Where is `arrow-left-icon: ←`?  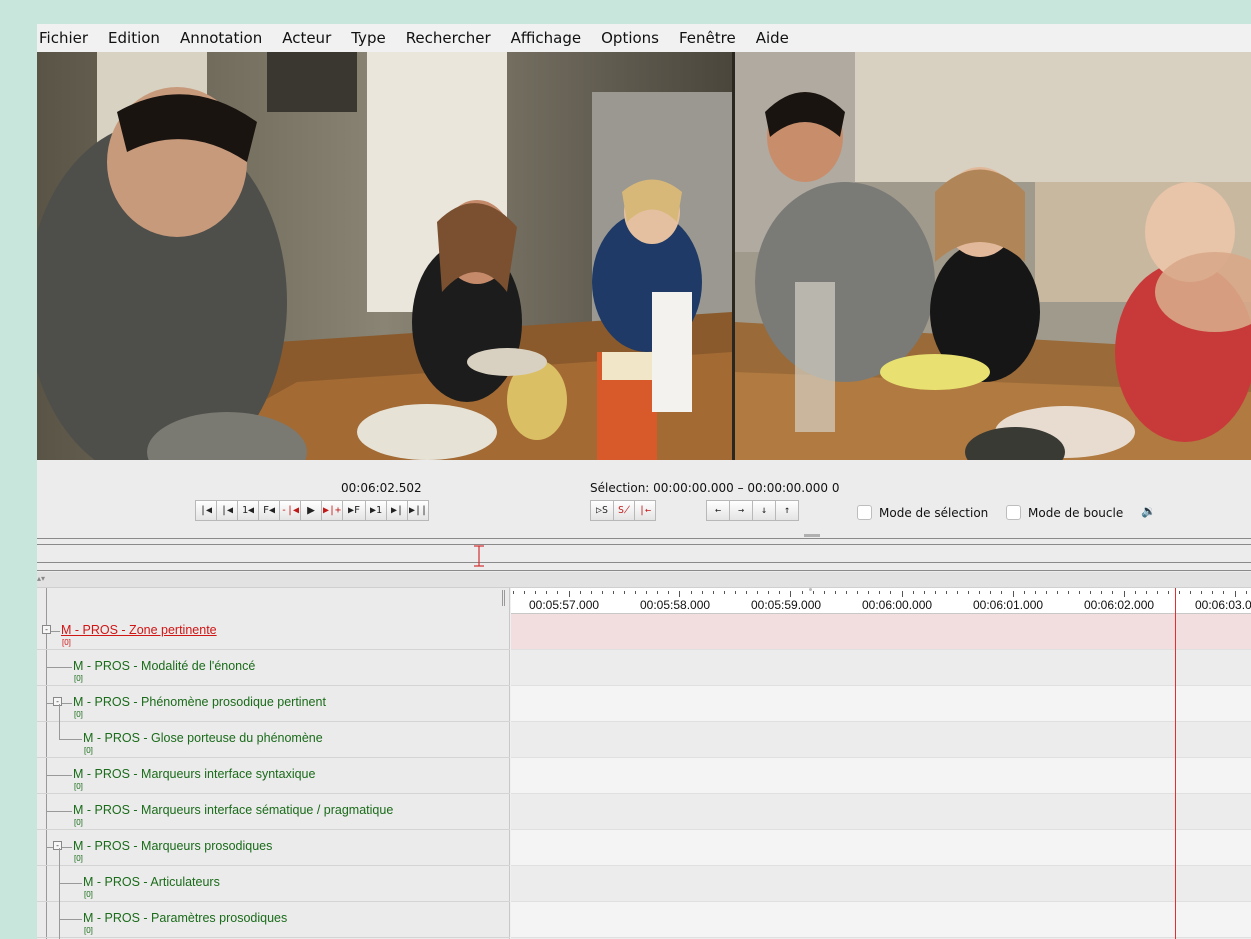
arrow-left-icon: ← is located at coordinates (718, 510).